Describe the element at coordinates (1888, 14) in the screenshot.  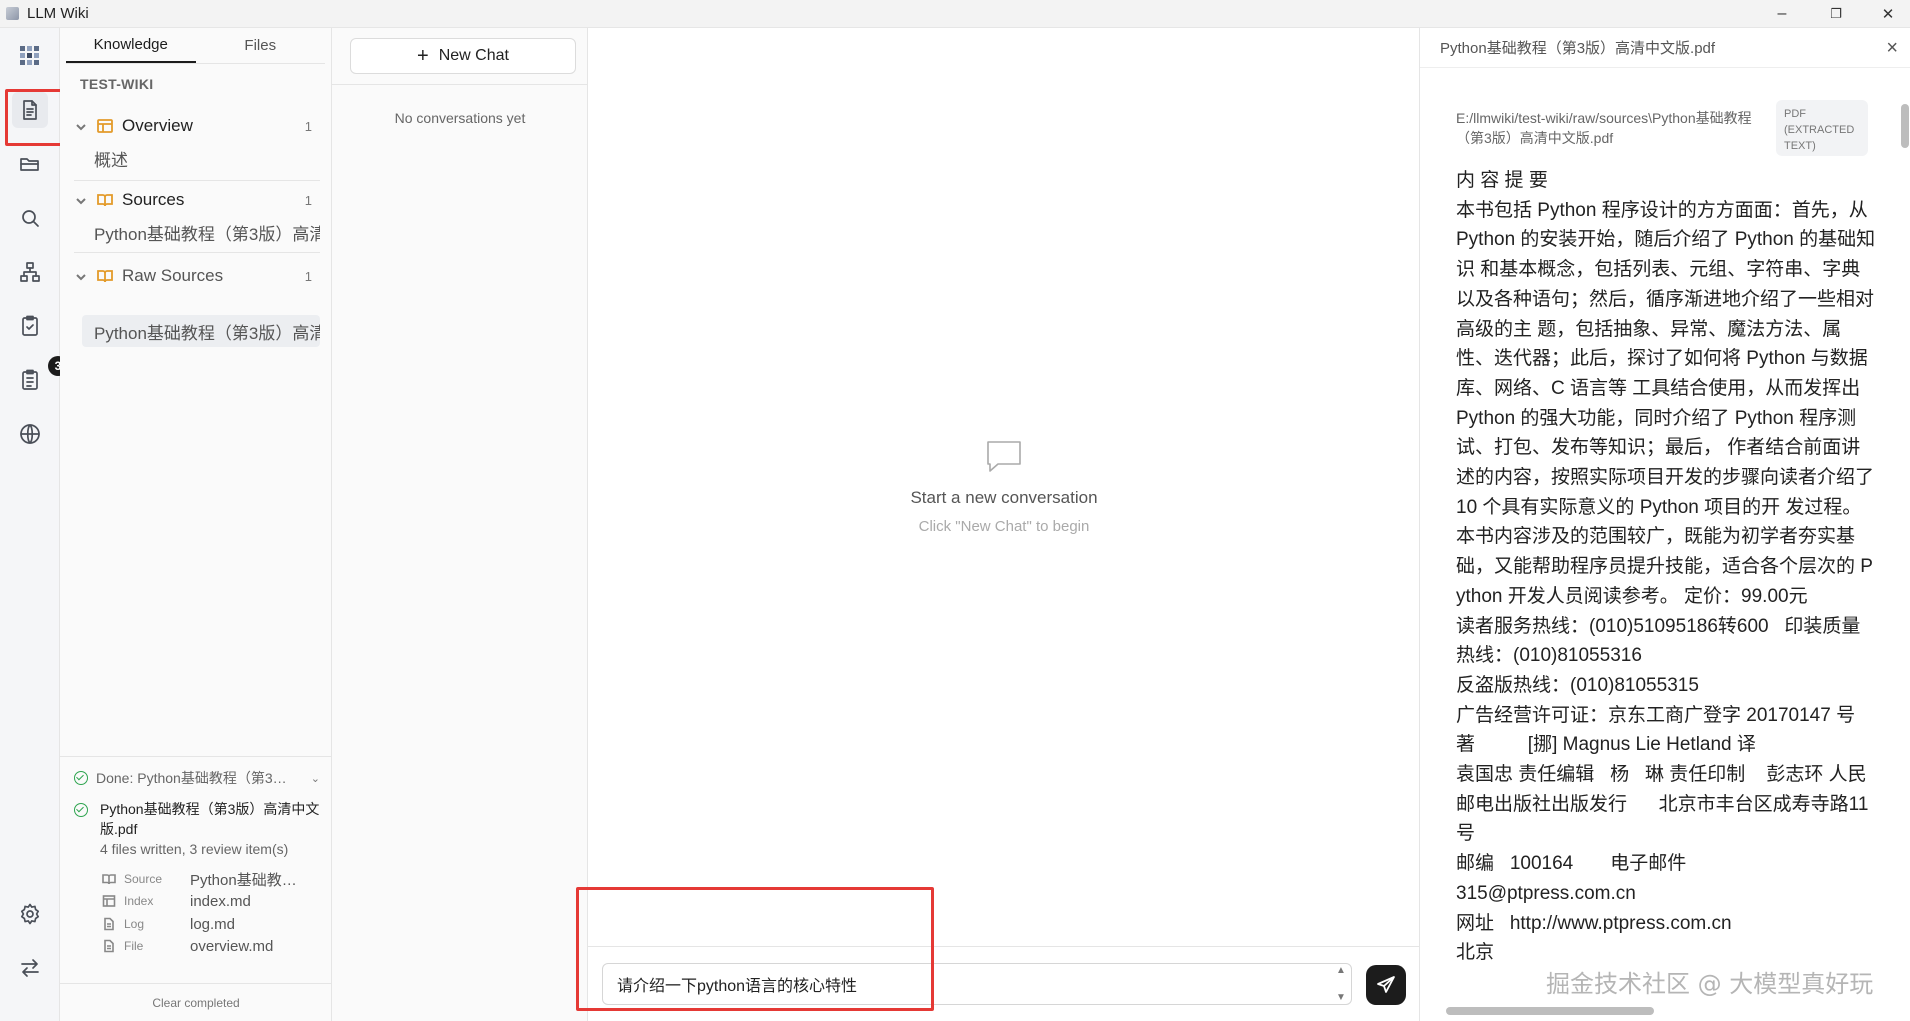
I see `close-window-button: ✕` at that location.